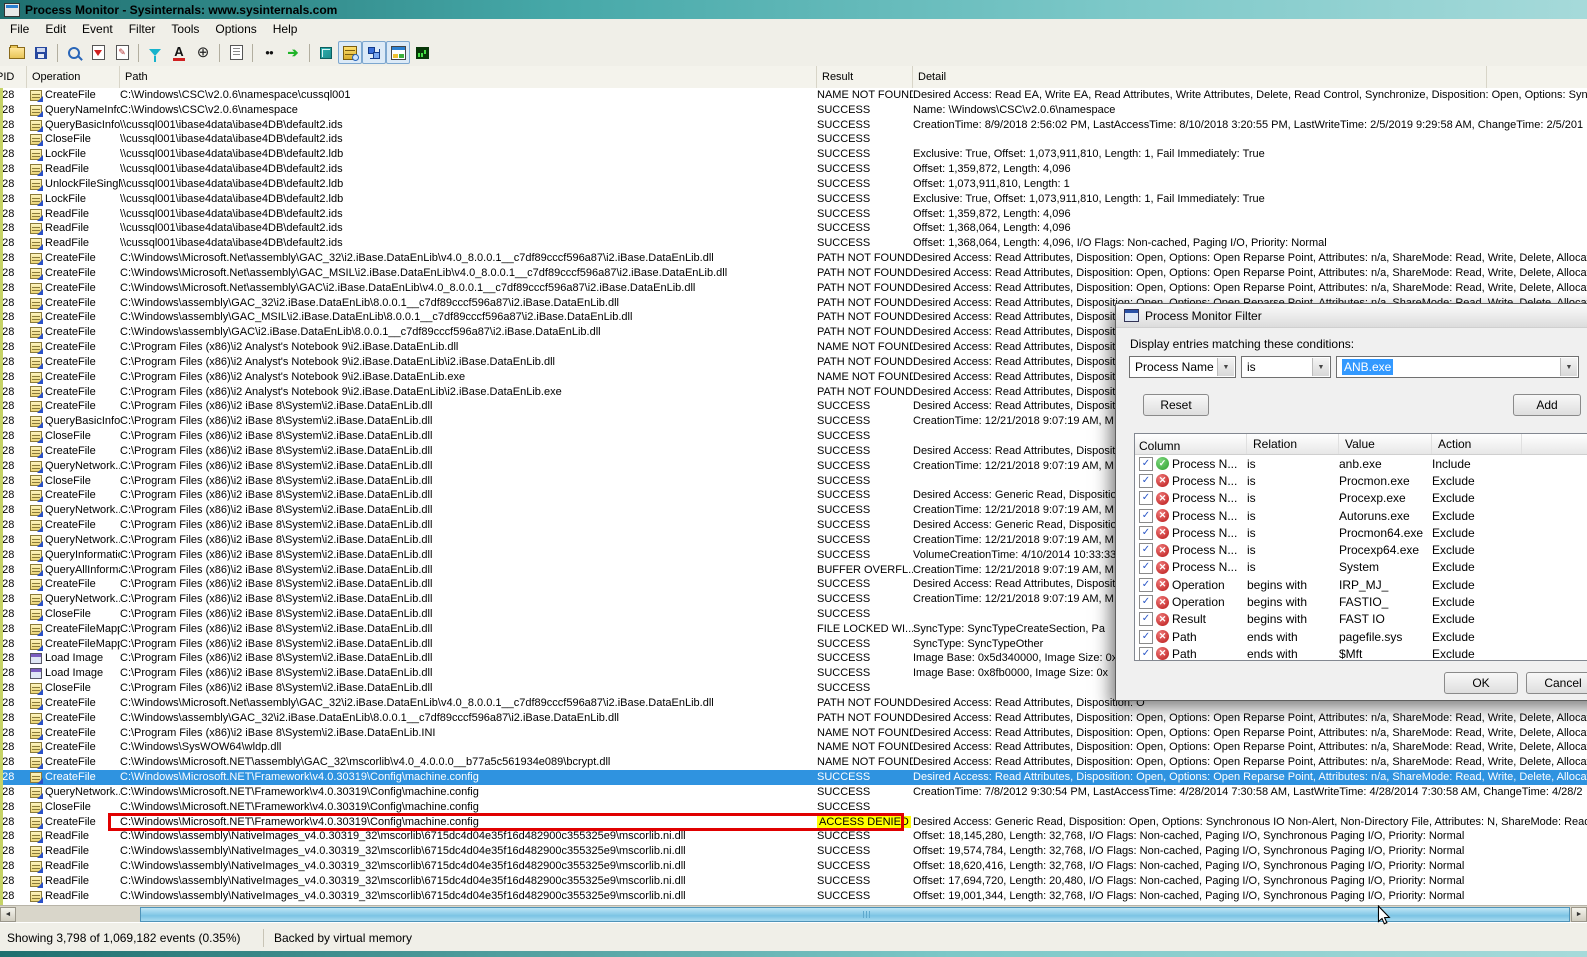 The width and height of the screenshot is (1587, 957). What do you see at coordinates (1477, 444) in the screenshot?
I see `filter-header-action: Action` at bounding box center [1477, 444].